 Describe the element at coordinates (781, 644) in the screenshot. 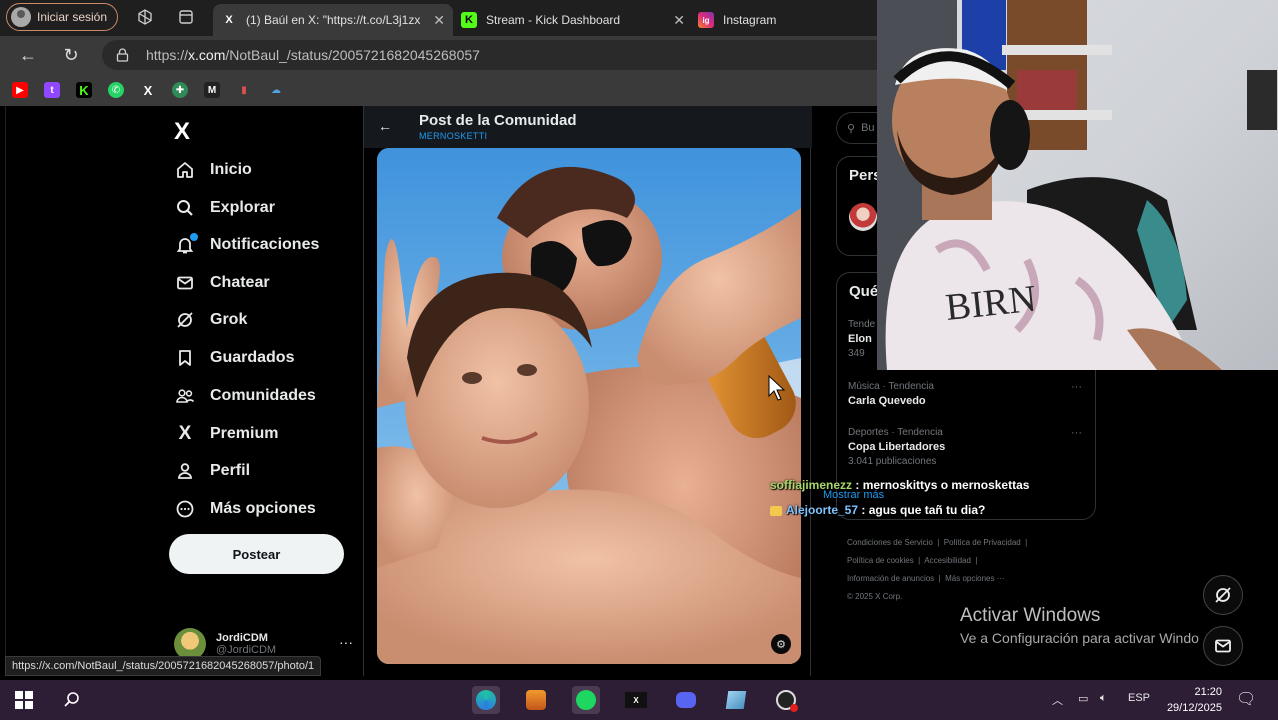

I see `photo-options-icon: ⚙` at that location.